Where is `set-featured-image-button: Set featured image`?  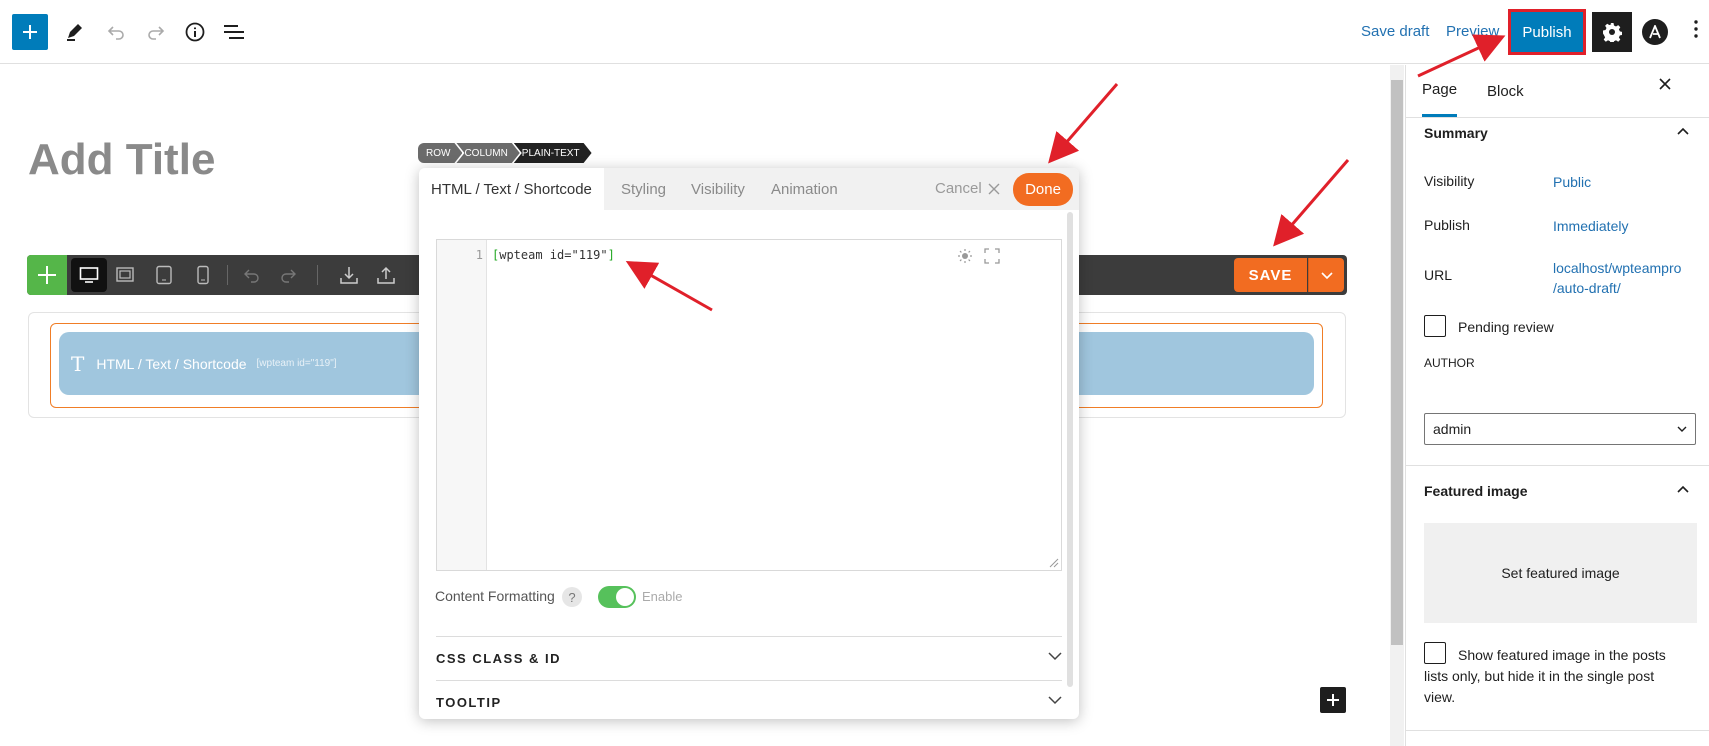 set-featured-image-button: Set featured image is located at coordinates (1560, 573).